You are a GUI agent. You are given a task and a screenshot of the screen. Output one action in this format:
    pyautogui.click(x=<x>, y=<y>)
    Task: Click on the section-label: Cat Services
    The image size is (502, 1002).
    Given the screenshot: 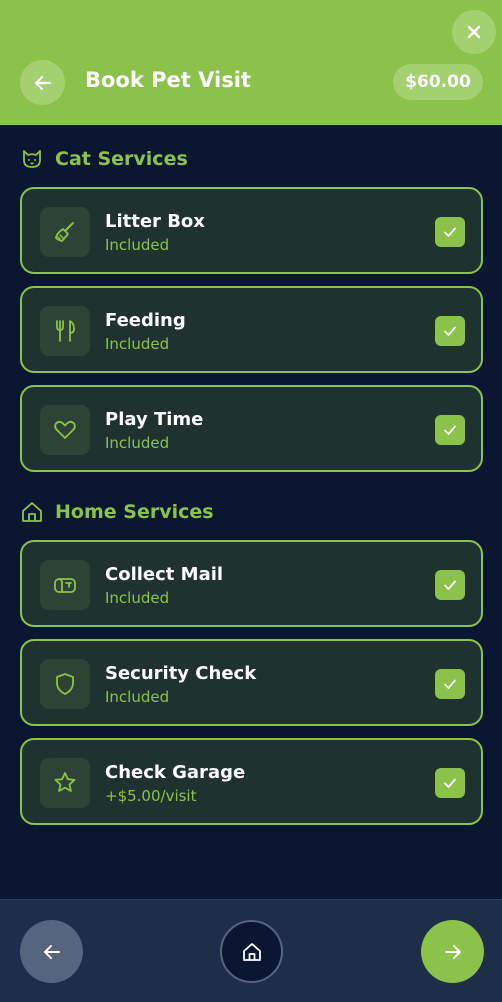 What is the action you would take?
    pyautogui.click(x=121, y=159)
    